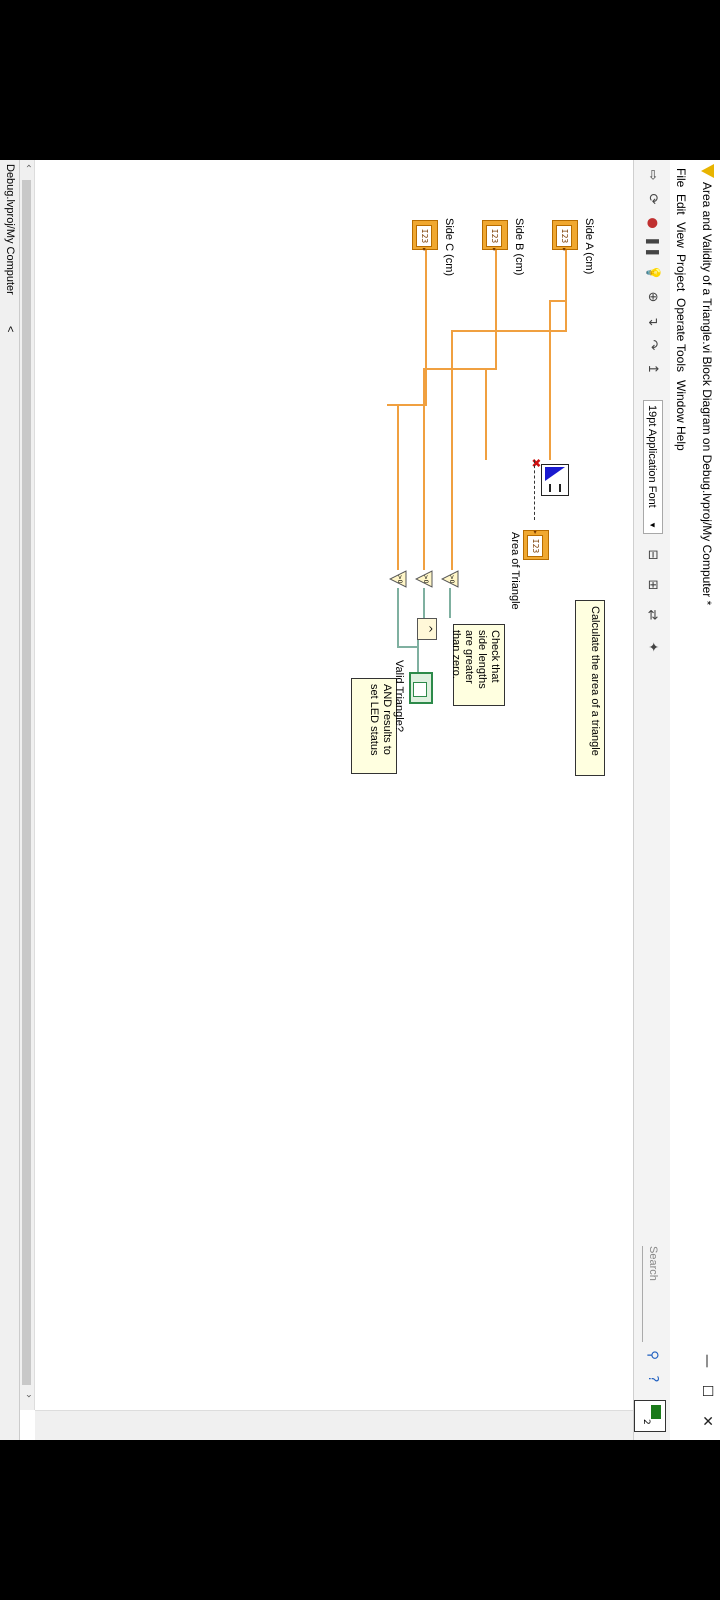 The width and height of the screenshot is (720, 1600). Describe the element at coordinates (652, 647) in the screenshot. I see `clean-up-diagram-icon: ✦` at that location.